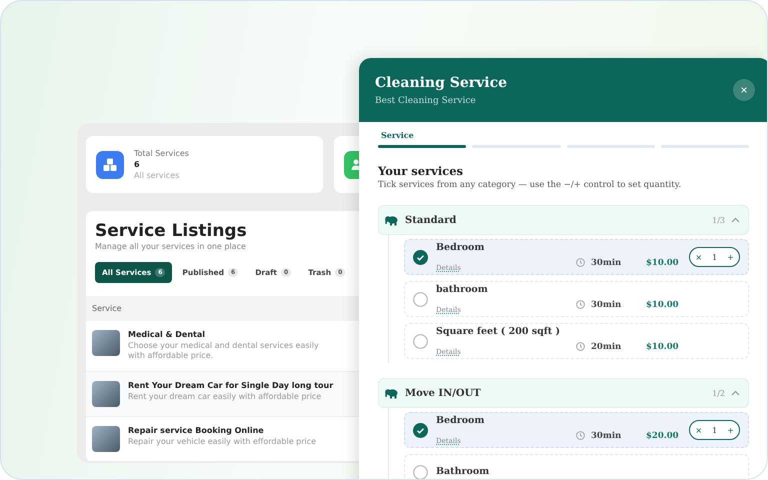  I want to click on service-title: Rent Your Dream Car for Single Day long tour, so click(231, 385).